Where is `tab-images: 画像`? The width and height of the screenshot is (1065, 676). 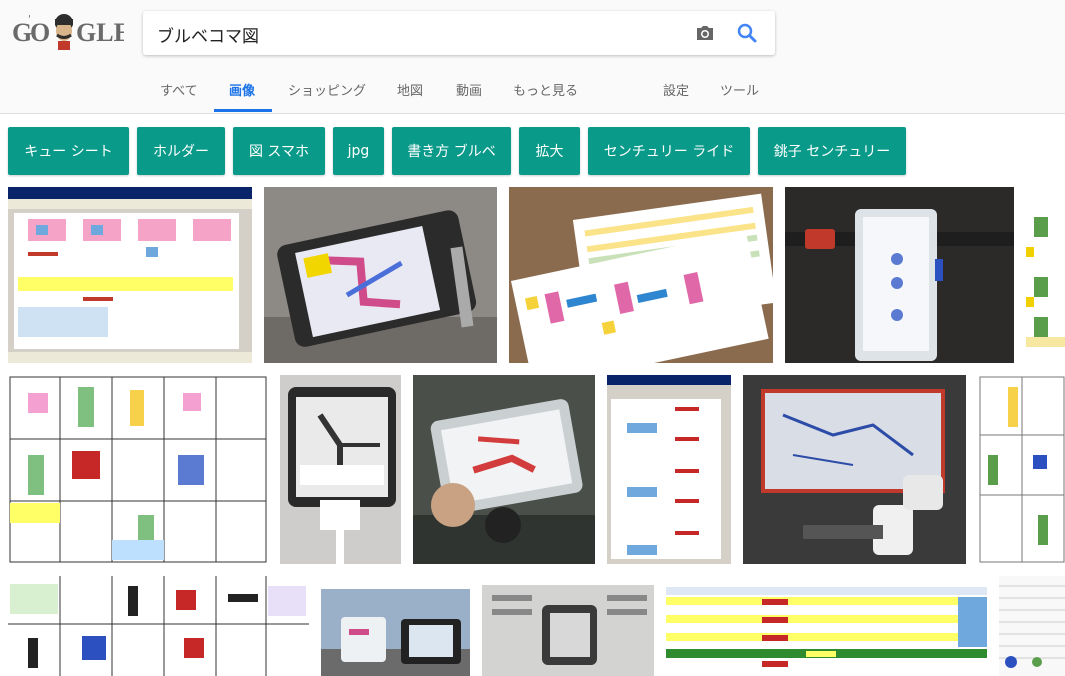
tab-images: 画像 is located at coordinates (242, 89).